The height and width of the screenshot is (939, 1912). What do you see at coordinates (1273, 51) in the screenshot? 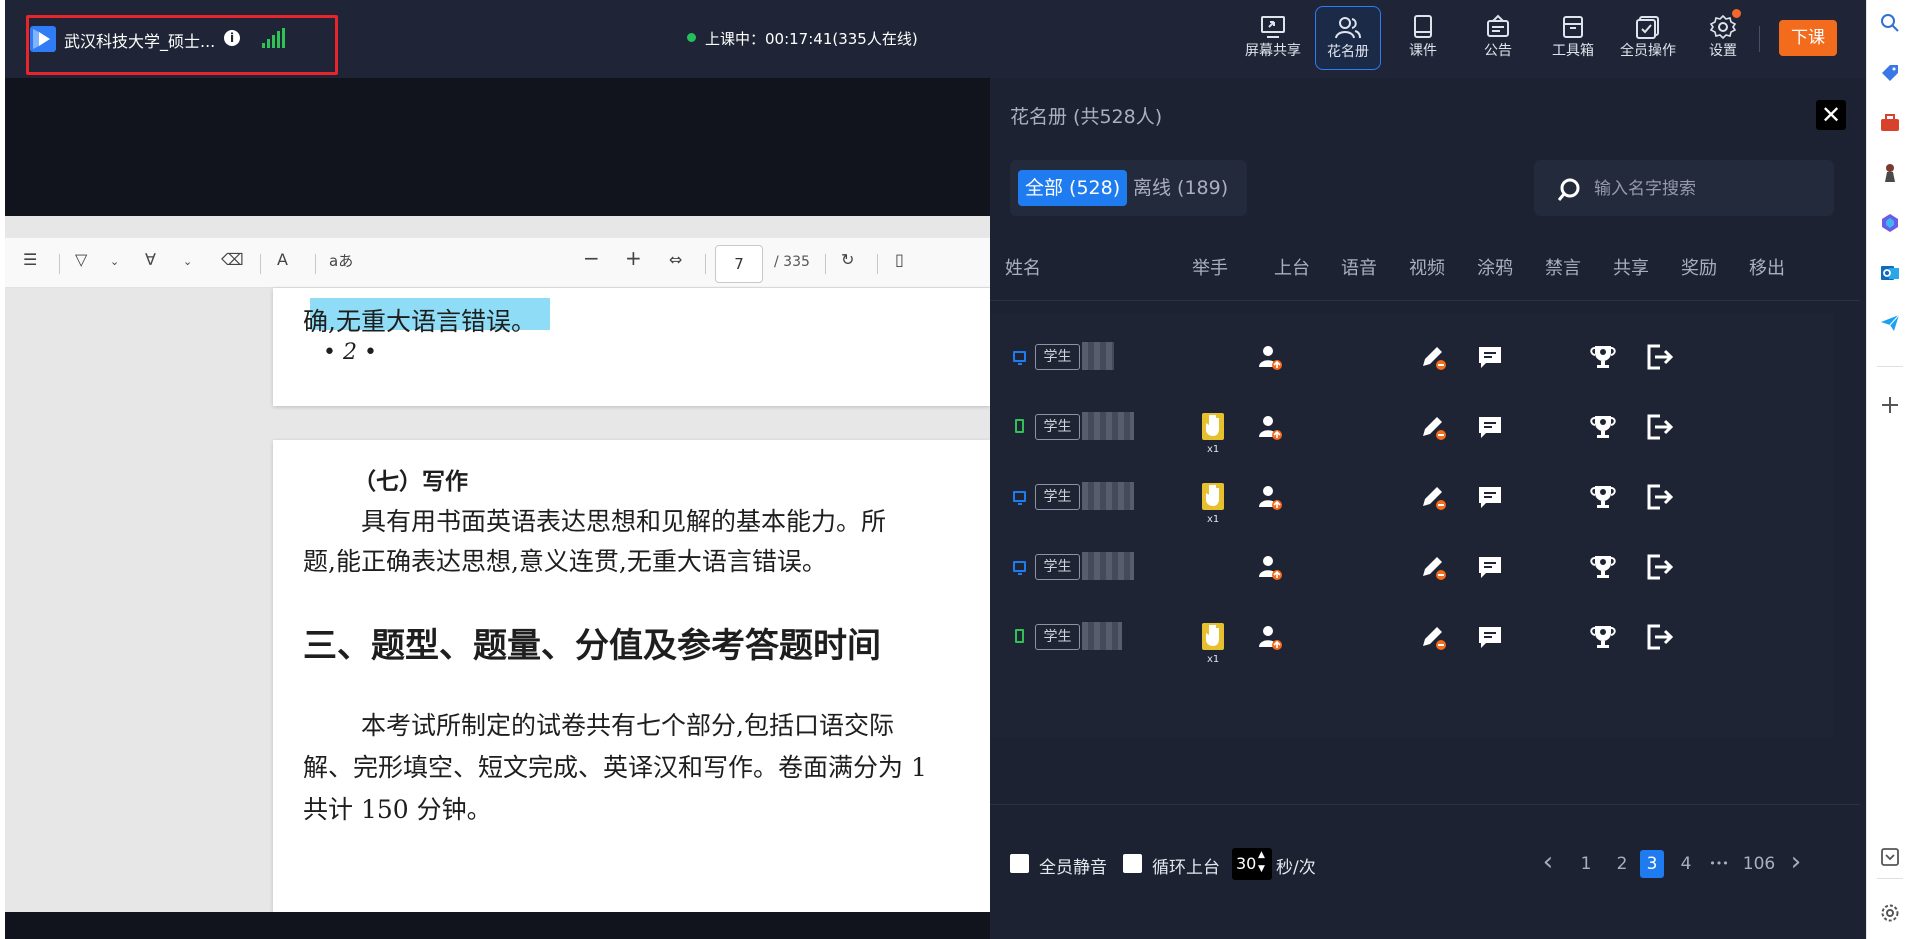
I see `toolbar-label: 屏幕共享` at bounding box center [1273, 51].